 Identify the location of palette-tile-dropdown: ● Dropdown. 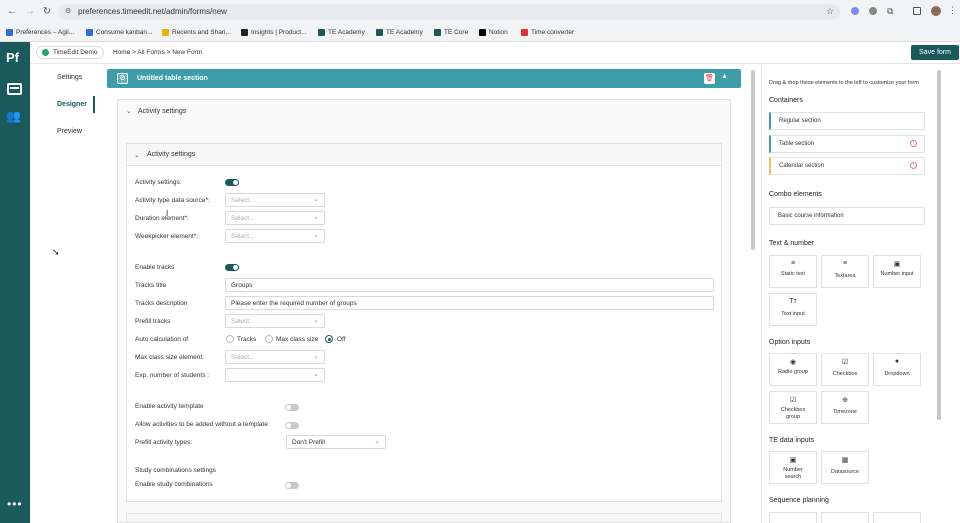
(897, 369).